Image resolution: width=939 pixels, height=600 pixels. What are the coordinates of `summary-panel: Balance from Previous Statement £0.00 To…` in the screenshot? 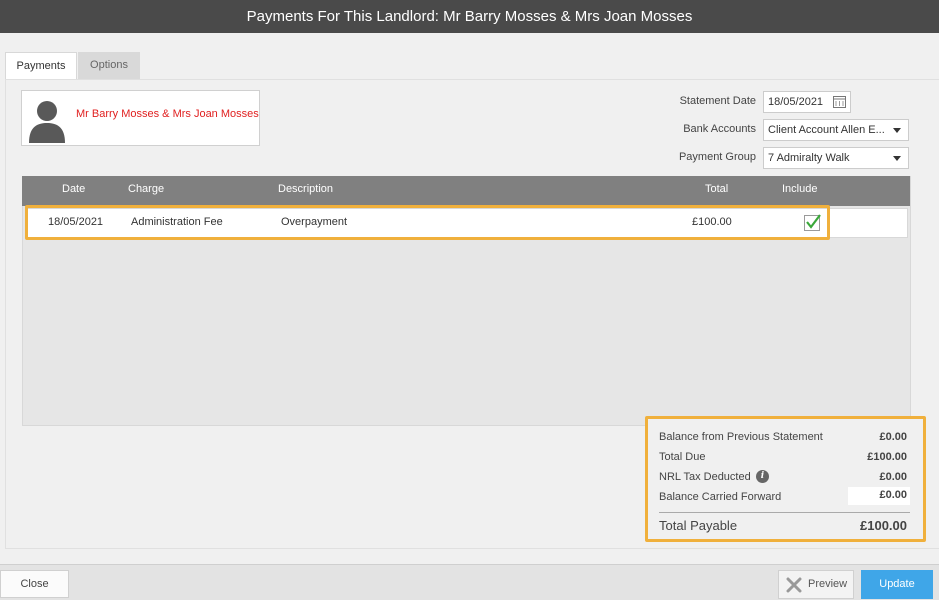 It's located at (785, 479).